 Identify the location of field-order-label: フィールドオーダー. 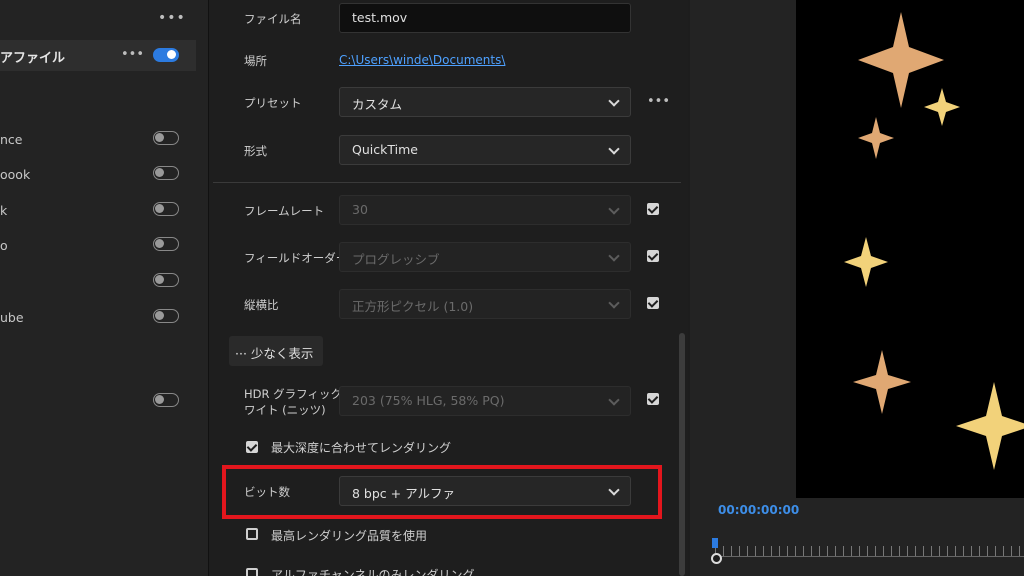
(296, 258).